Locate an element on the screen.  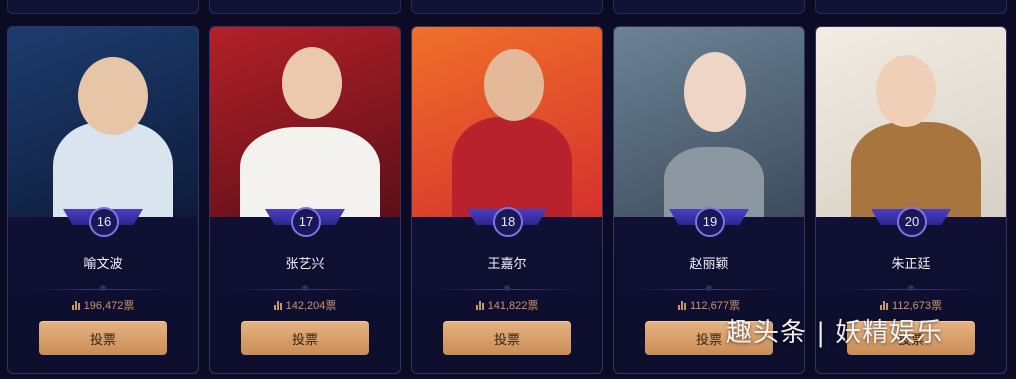
candidate-name: 喻文波 is located at coordinates (103, 264).